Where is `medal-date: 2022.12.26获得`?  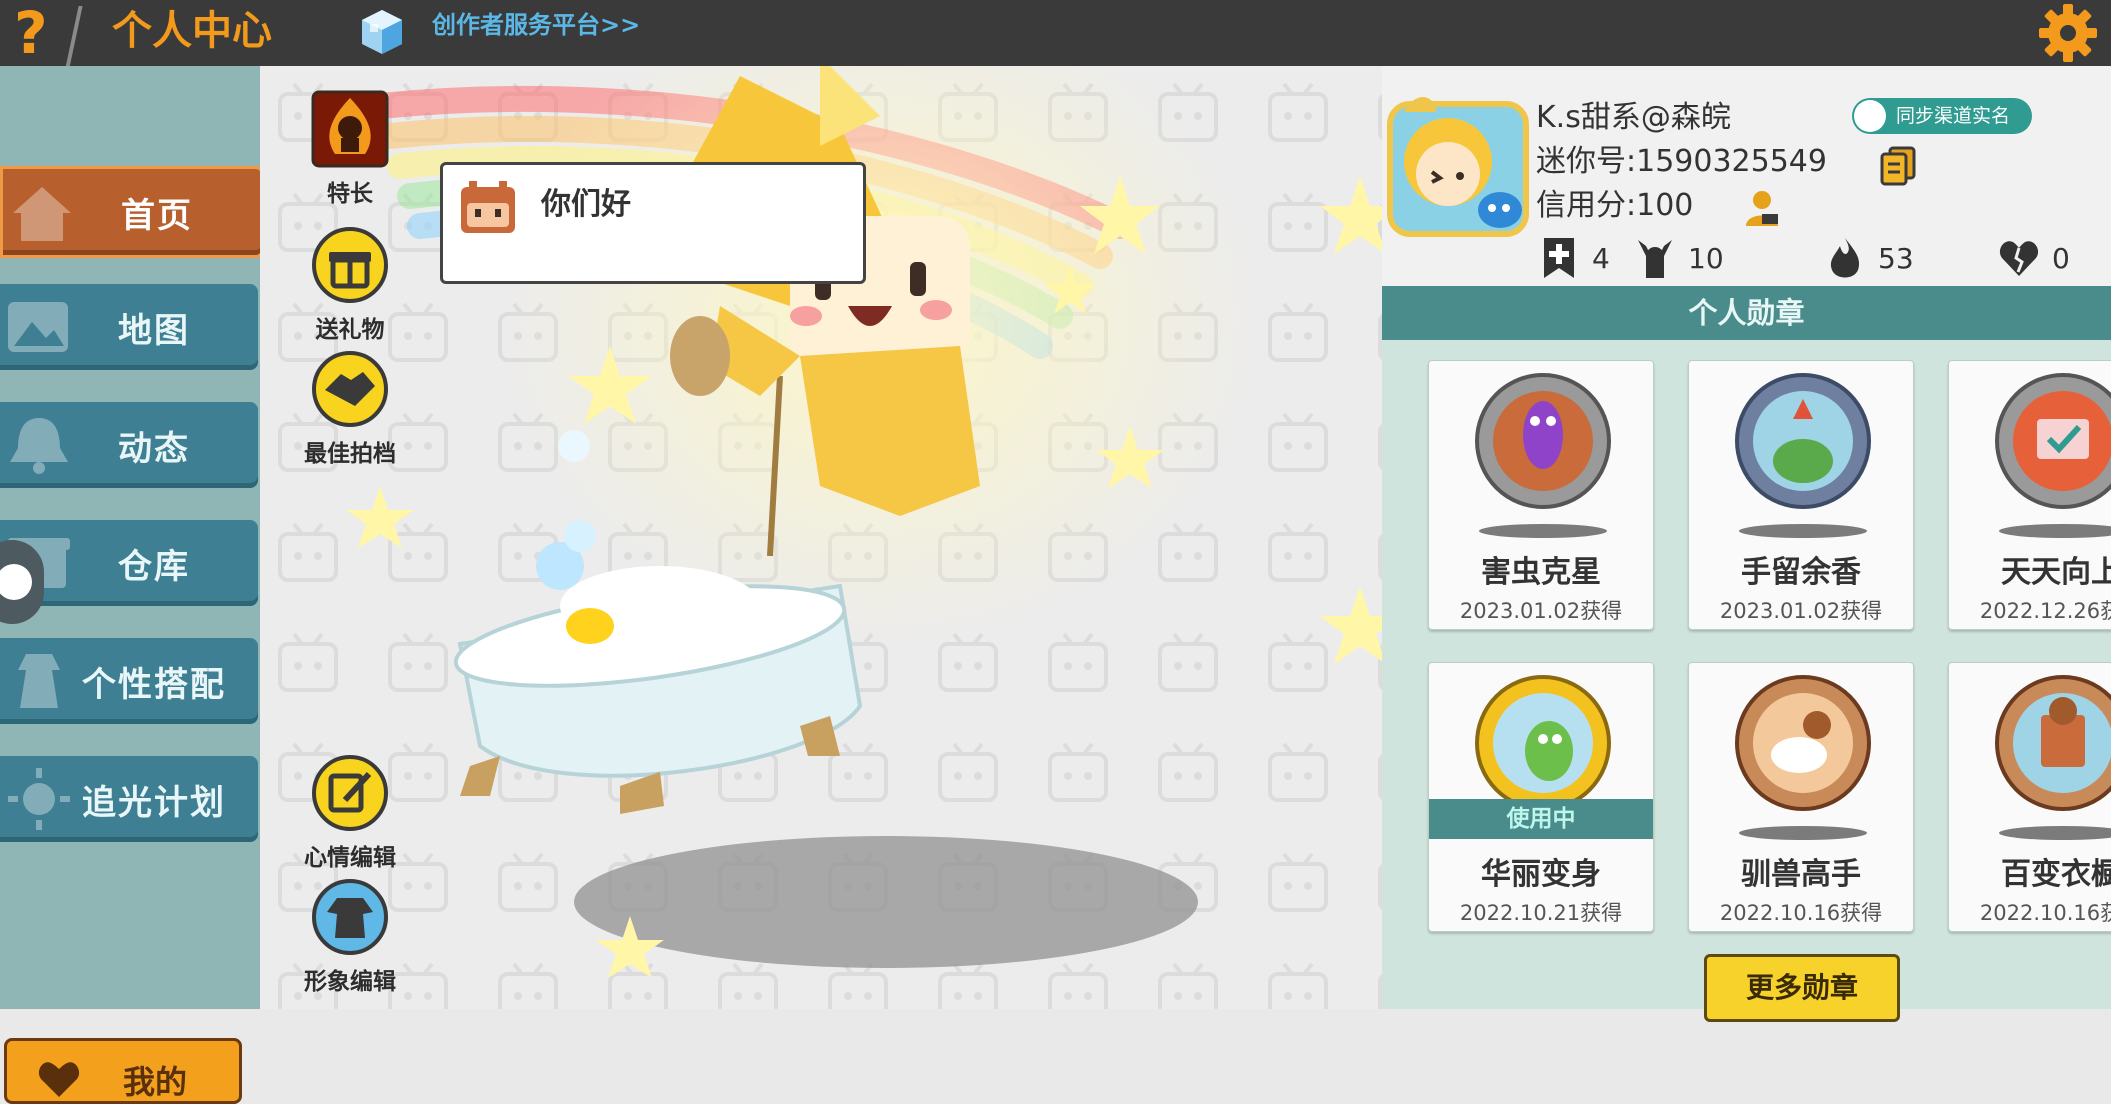
medal-date: 2022.12.26获得 is located at coordinates (2045, 611).